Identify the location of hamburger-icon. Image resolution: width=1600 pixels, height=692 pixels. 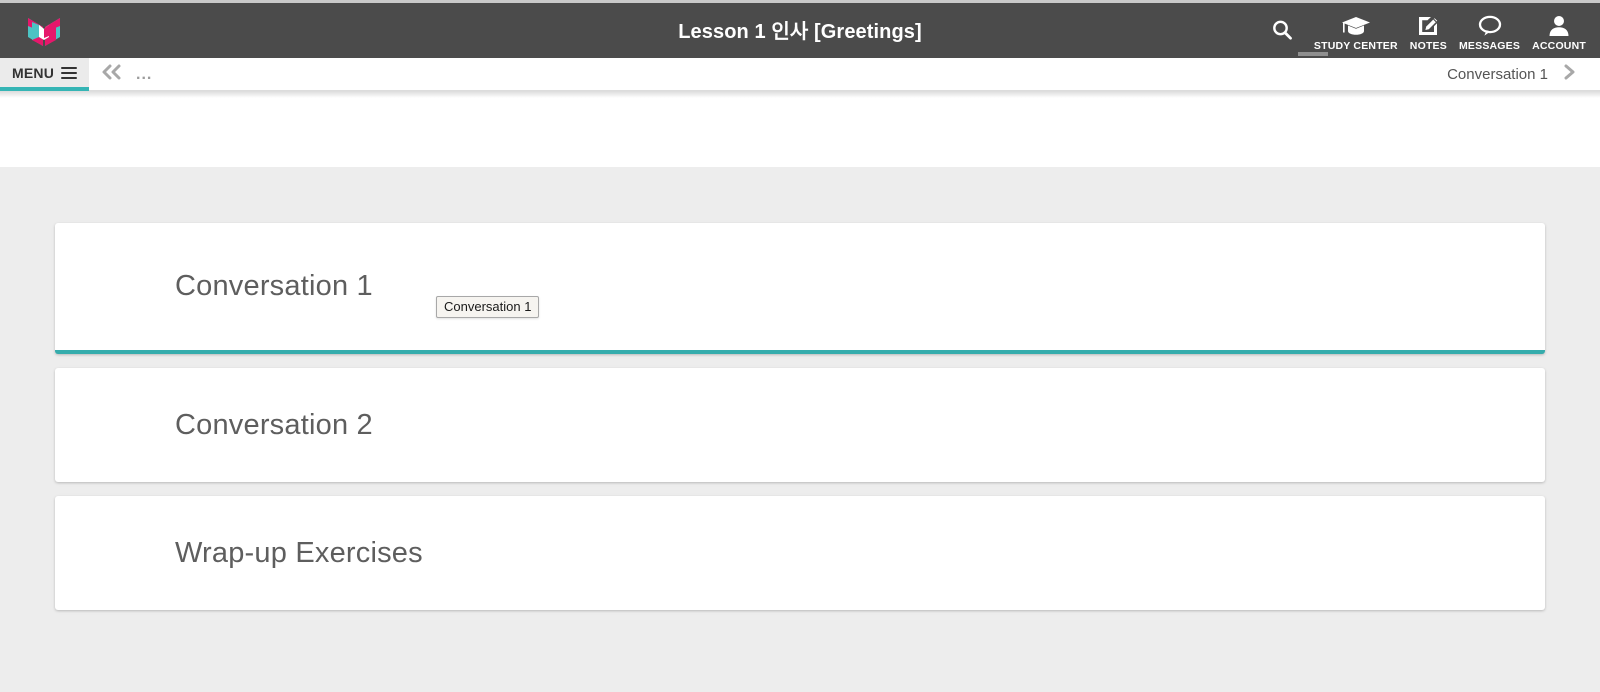
(69, 73).